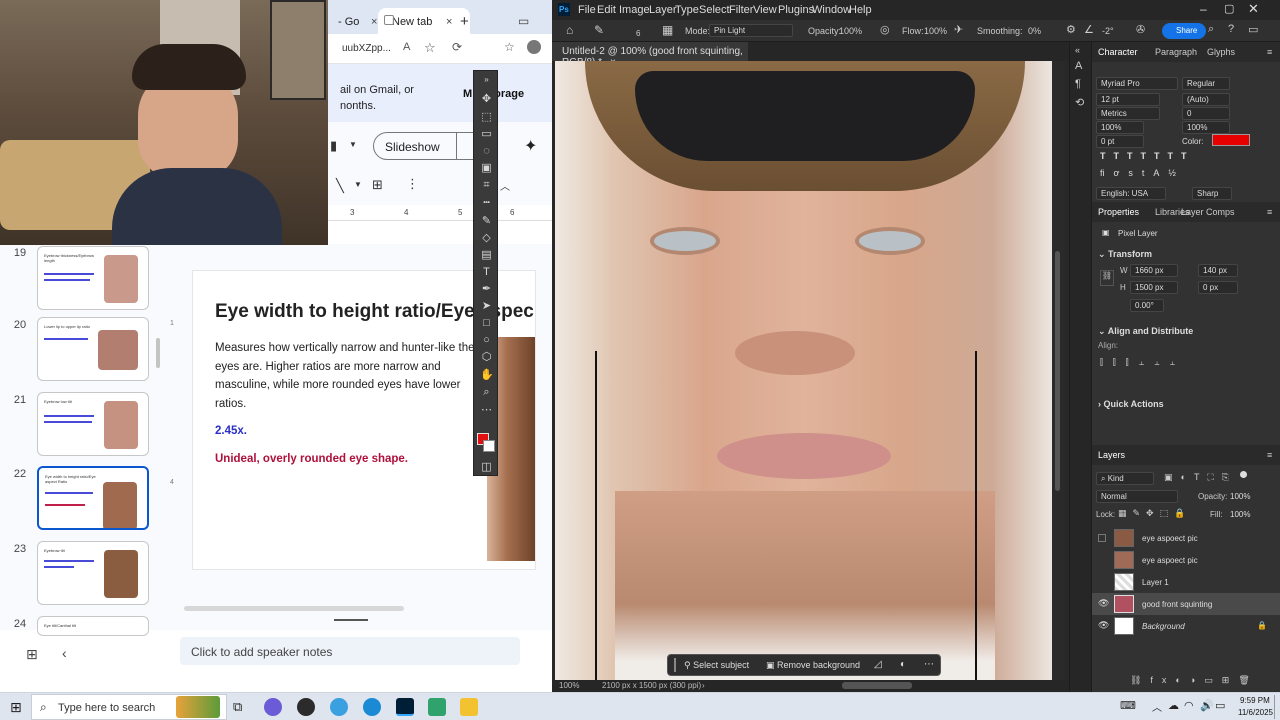  What do you see at coordinates (1206, 113) in the screenshot?
I see `tracking-field: 0` at bounding box center [1206, 113].